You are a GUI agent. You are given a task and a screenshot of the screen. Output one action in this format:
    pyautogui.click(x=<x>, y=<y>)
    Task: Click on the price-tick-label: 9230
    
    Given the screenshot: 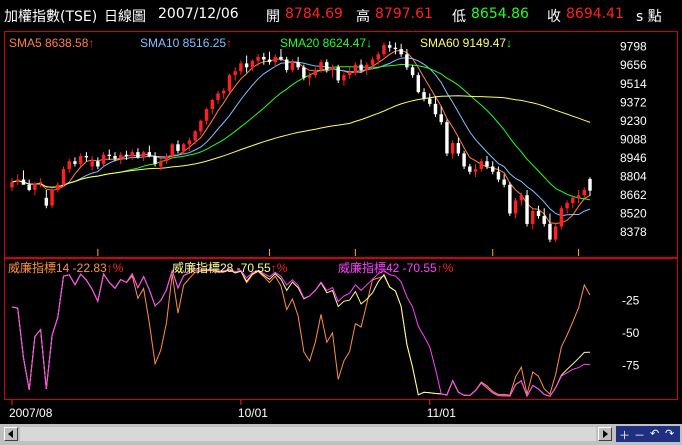 What is the action you would take?
    pyautogui.click(x=633, y=121)
    